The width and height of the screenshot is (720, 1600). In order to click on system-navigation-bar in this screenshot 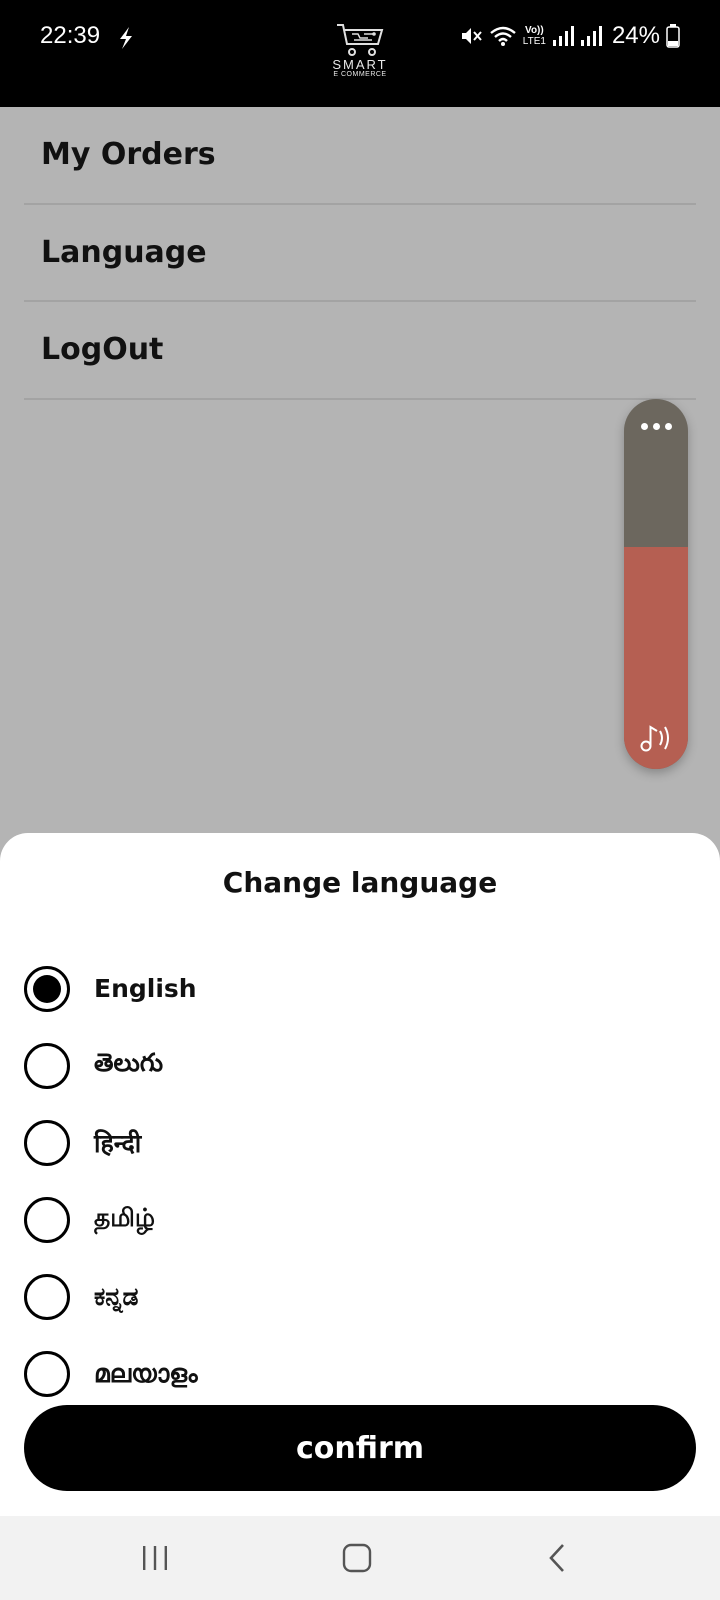, I will do `click(360, 1558)`.